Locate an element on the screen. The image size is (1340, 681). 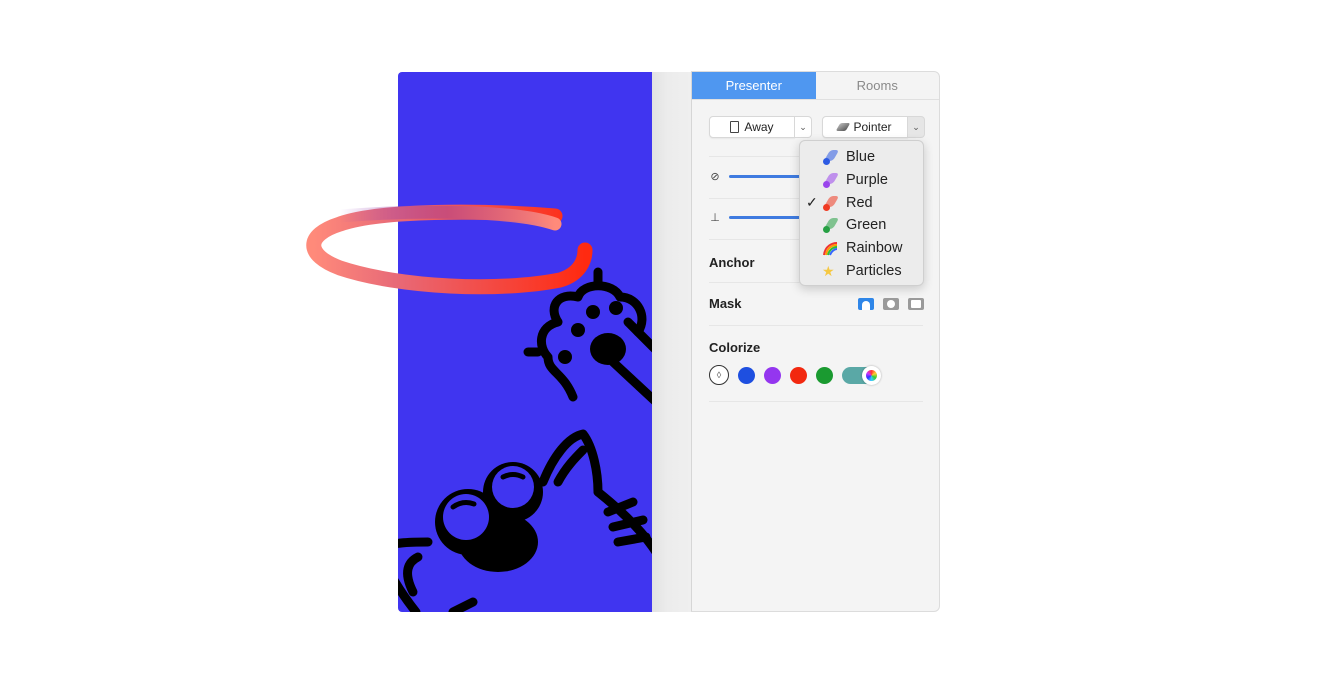
no-color-icon: ◊ is located at coordinates (719, 375).